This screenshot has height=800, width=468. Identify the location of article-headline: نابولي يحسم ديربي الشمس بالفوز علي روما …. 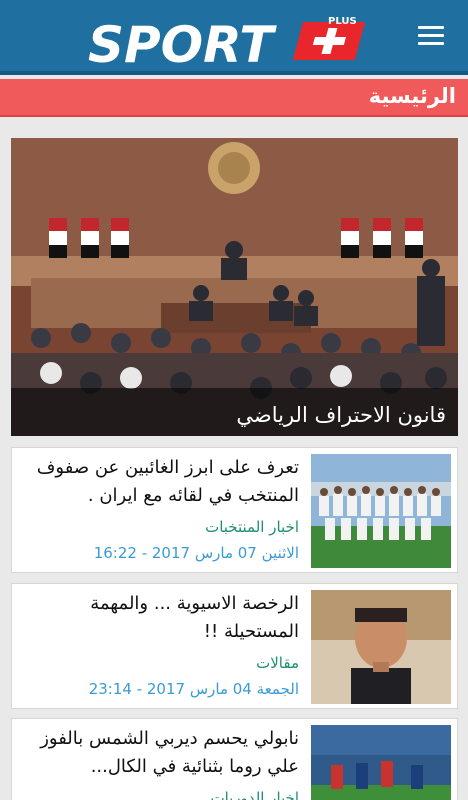
(163, 753).